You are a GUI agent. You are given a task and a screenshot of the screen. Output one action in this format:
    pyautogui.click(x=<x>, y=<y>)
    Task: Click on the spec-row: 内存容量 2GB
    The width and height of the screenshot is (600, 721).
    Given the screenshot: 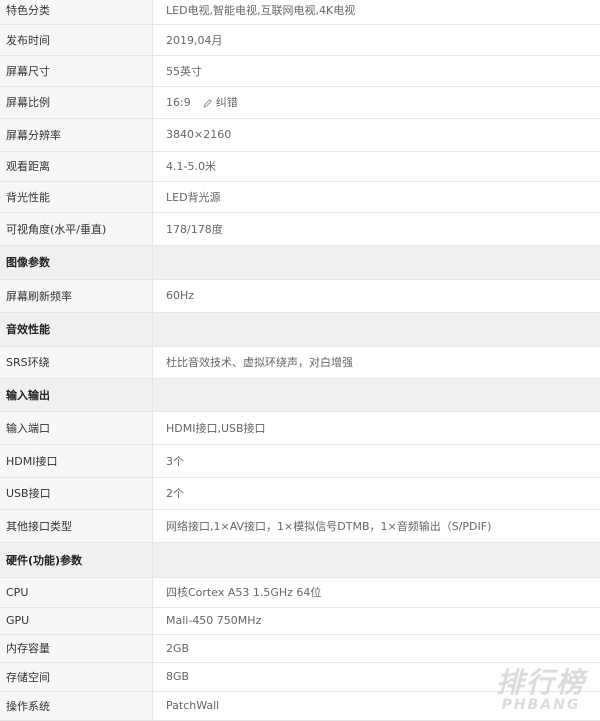 What is the action you would take?
    pyautogui.click(x=300, y=648)
    